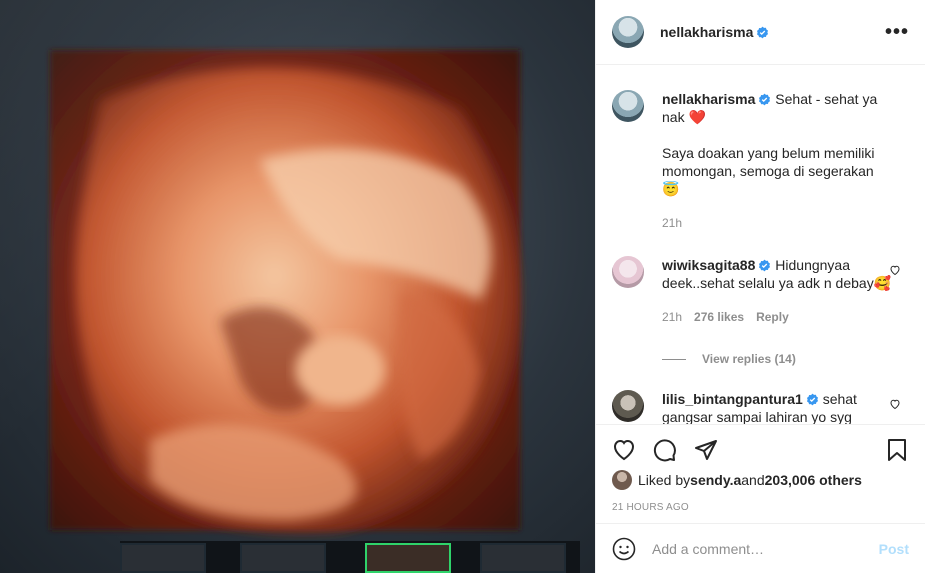 The height and width of the screenshot is (573, 925). Describe the element at coordinates (624, 450) in the screenshot. I see `heart-icon` at that location.